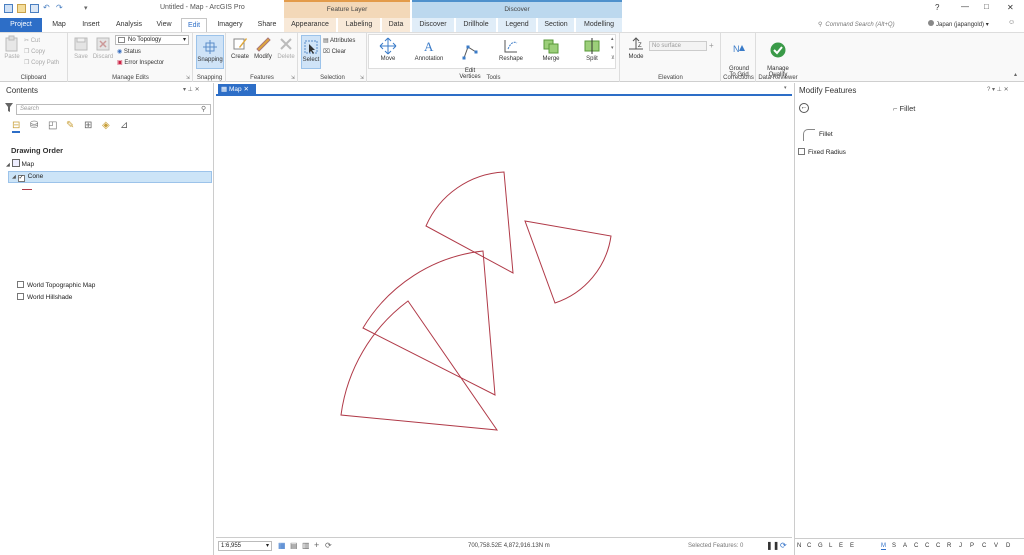 This screenshot has width=1024, height=555. I want to click on manage-quality-button: Manage Quality, so click(778, 56).